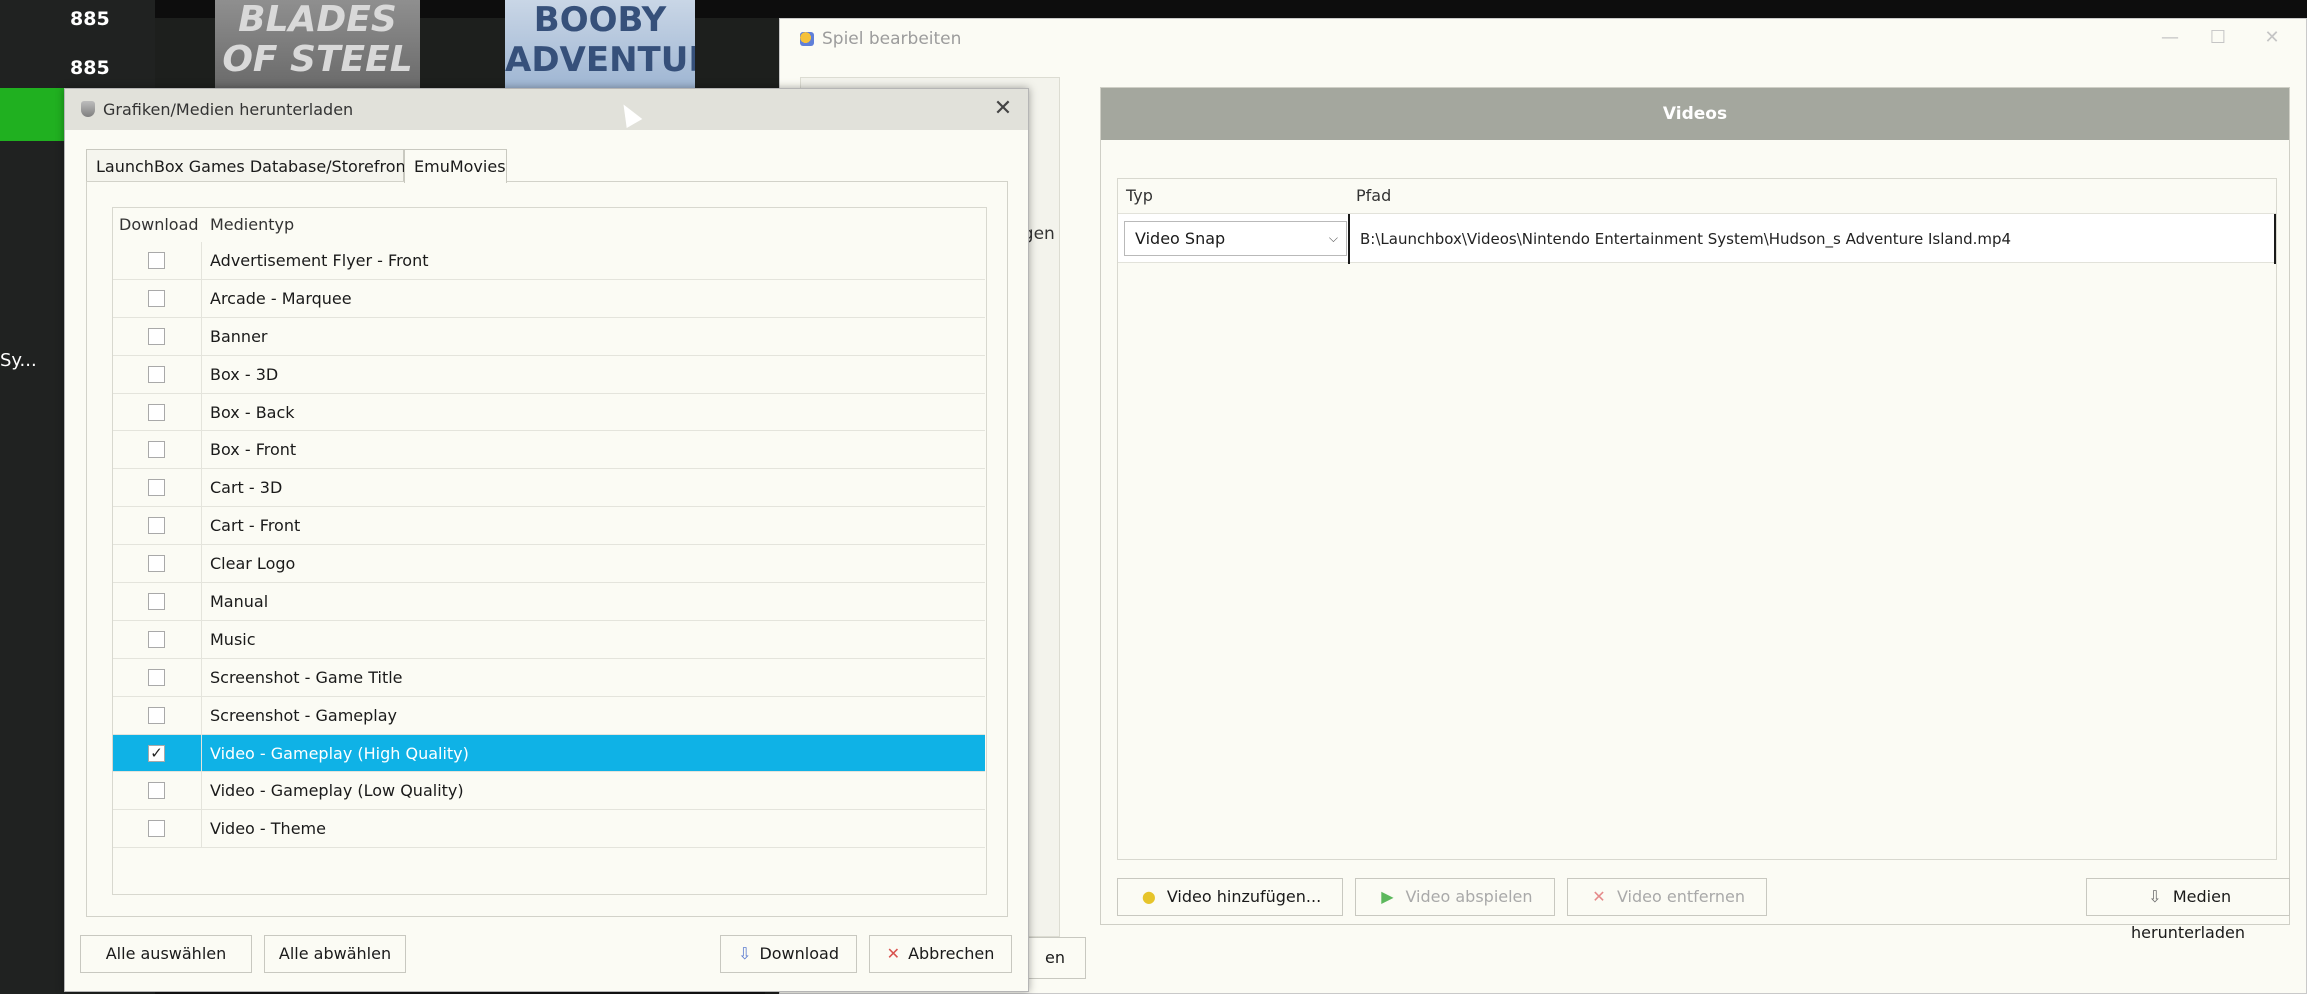  What do you see at coordinates (549, 450) in the screenshot?
I see `table-row: Box - Front` at bounding box center [549, 450].